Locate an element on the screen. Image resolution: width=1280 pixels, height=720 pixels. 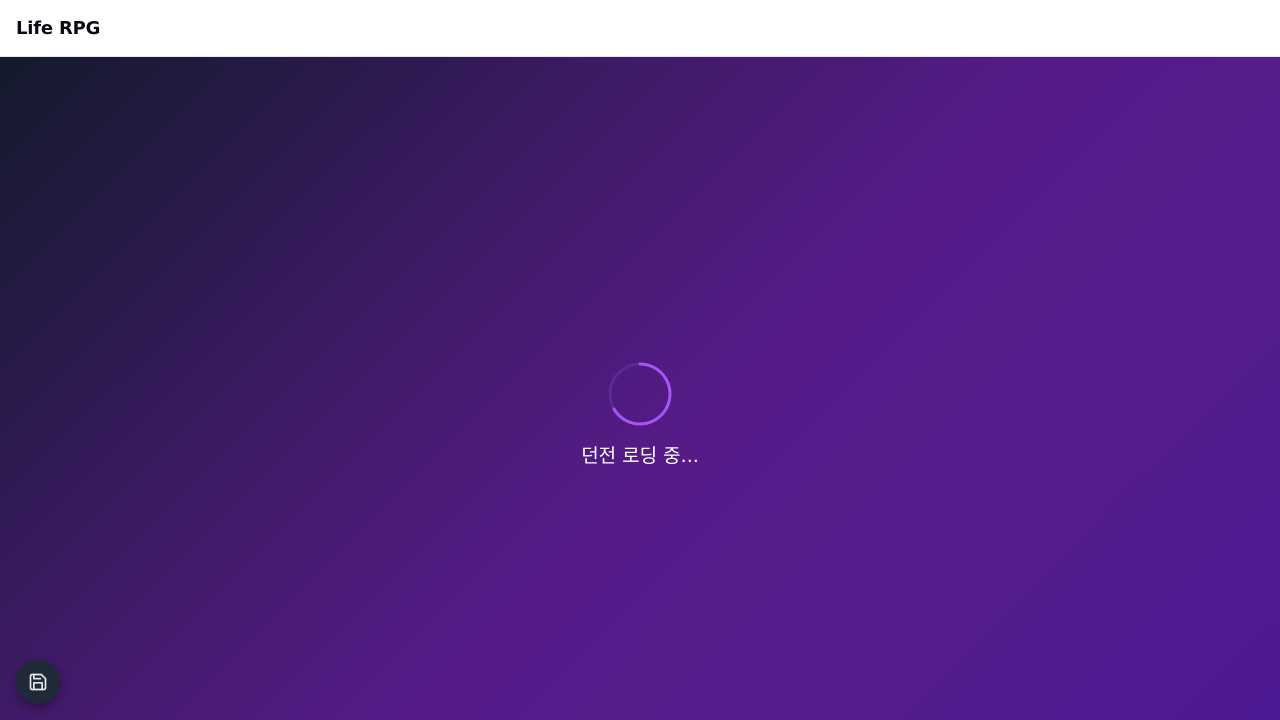
save-button is located at coordinates (38, 682).